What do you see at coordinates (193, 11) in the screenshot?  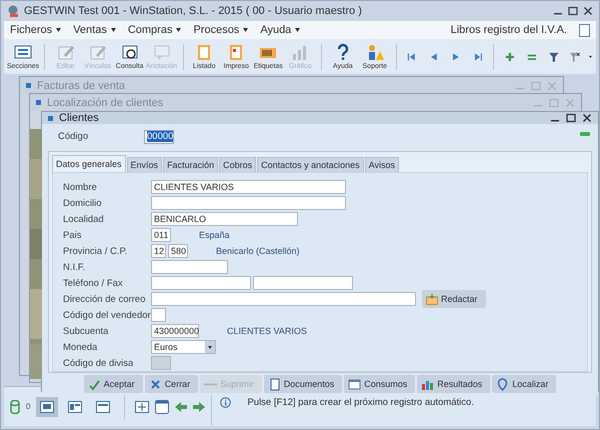 I see `window-title: GESTWIN Test 001 - WinStation, S.L. - 2015 ( 00 - Usuario maestro )` at bounding box center [193, 11].